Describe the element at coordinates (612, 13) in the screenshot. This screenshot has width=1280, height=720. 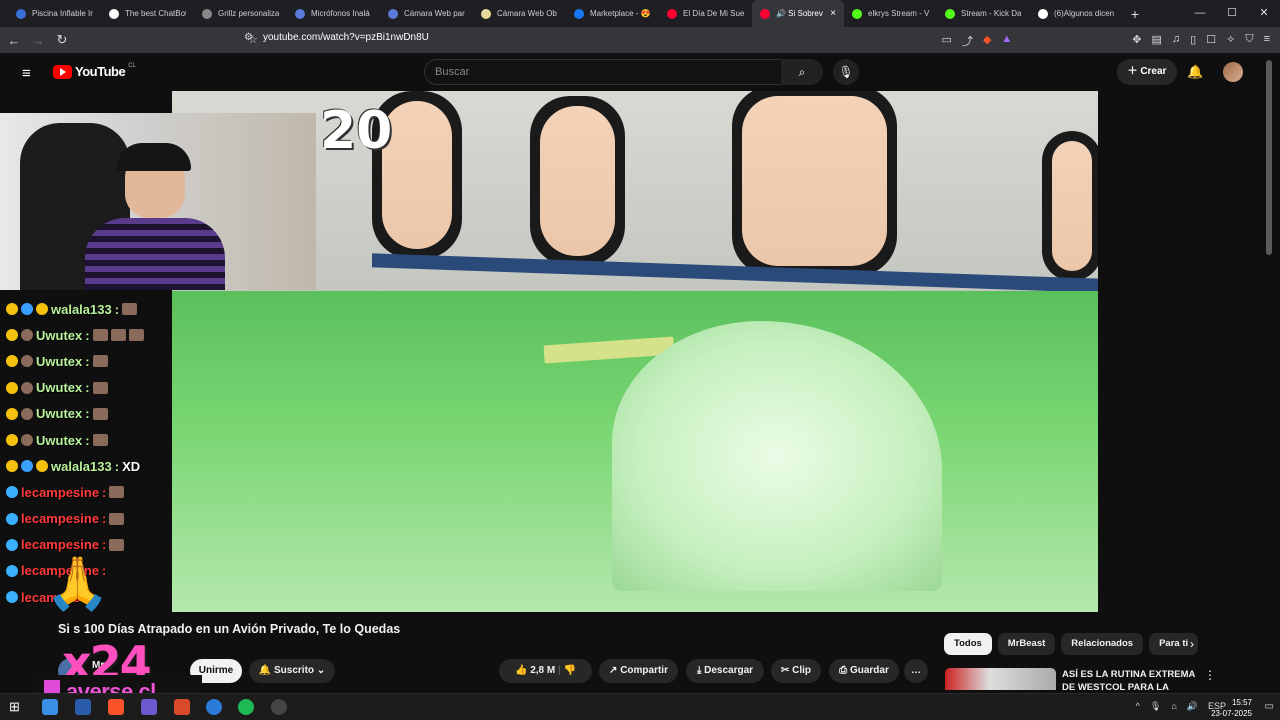
I see `browser-tab: Marketplace - 😍` at that location.